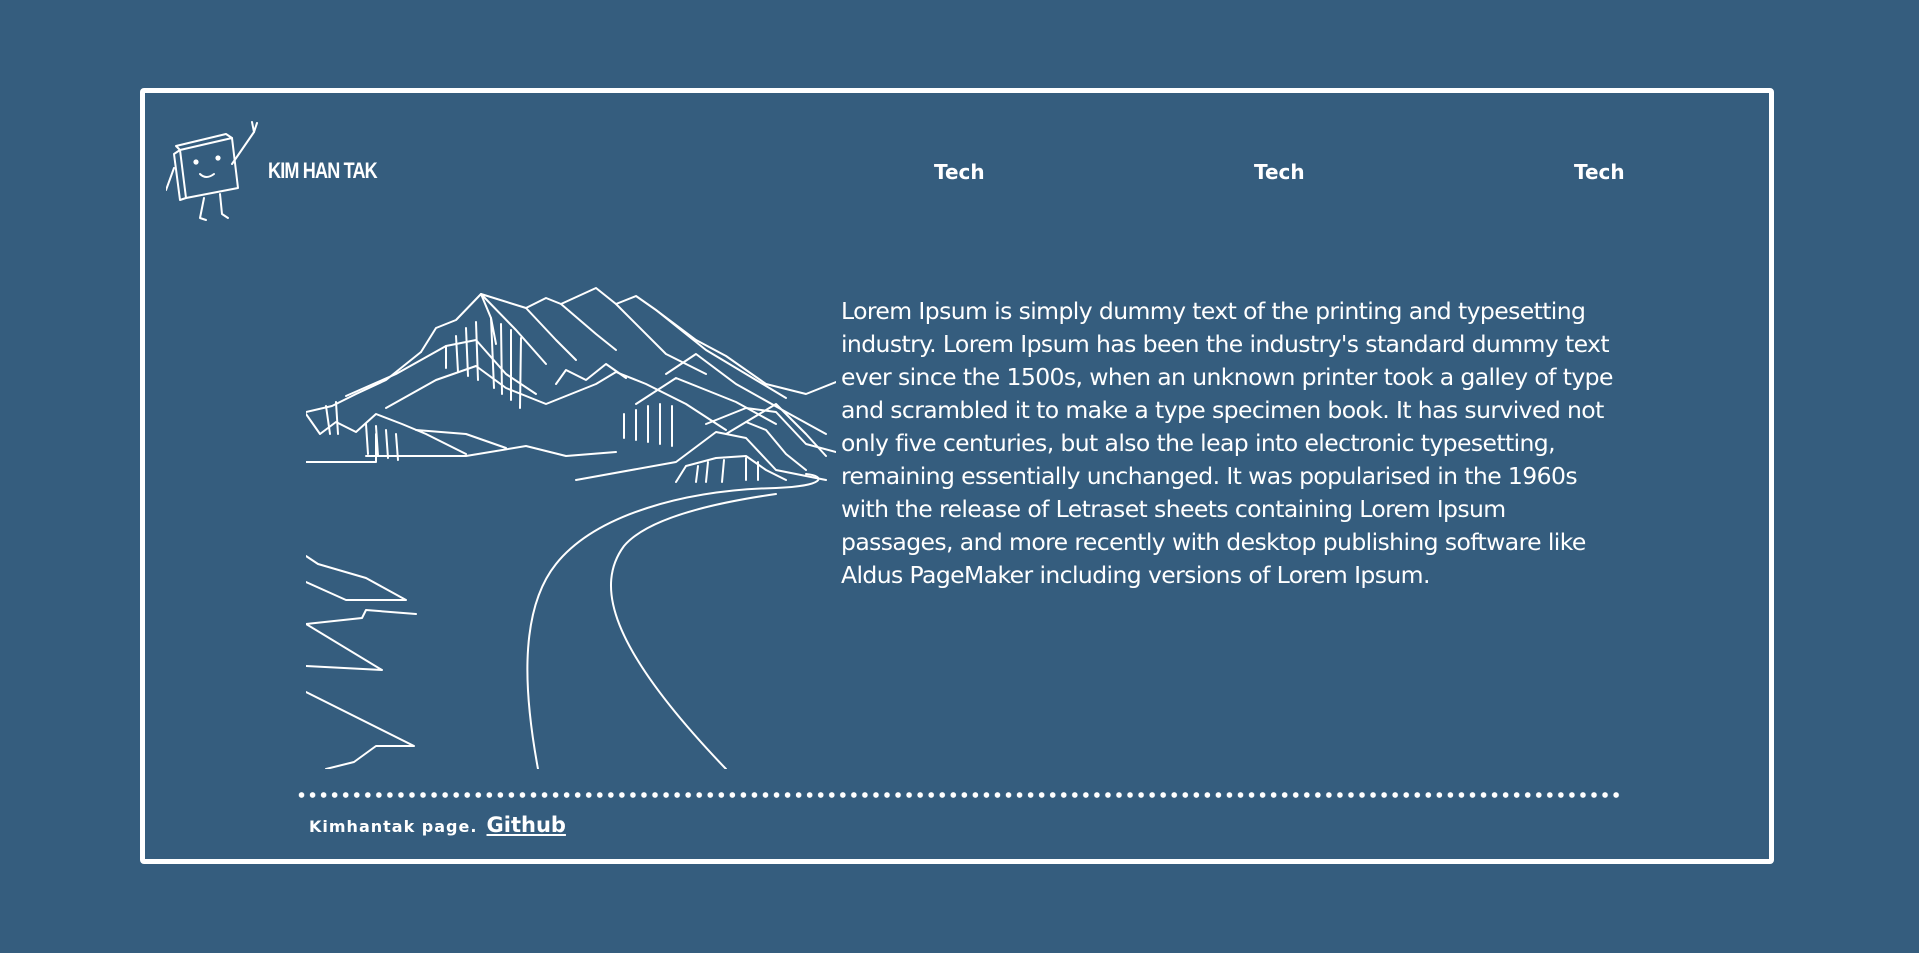 The height and width of the screenshot is (953, 1919). What do you see at coordinates (959, 172) in the screenshot?
I see `nav-item-tech-1: Tech` at bounding box center [959, 172].